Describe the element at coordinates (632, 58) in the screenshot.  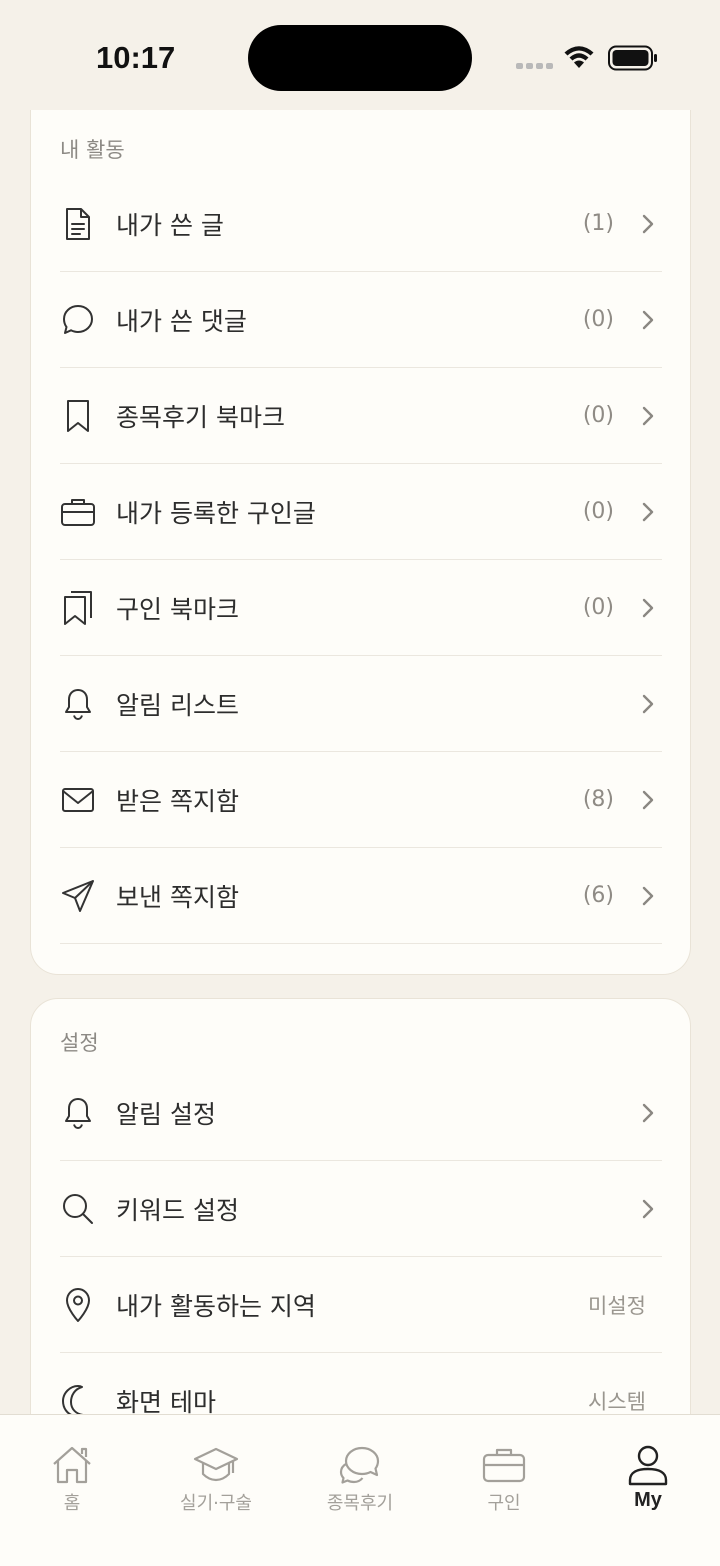
I see `battery-icon` at that location.